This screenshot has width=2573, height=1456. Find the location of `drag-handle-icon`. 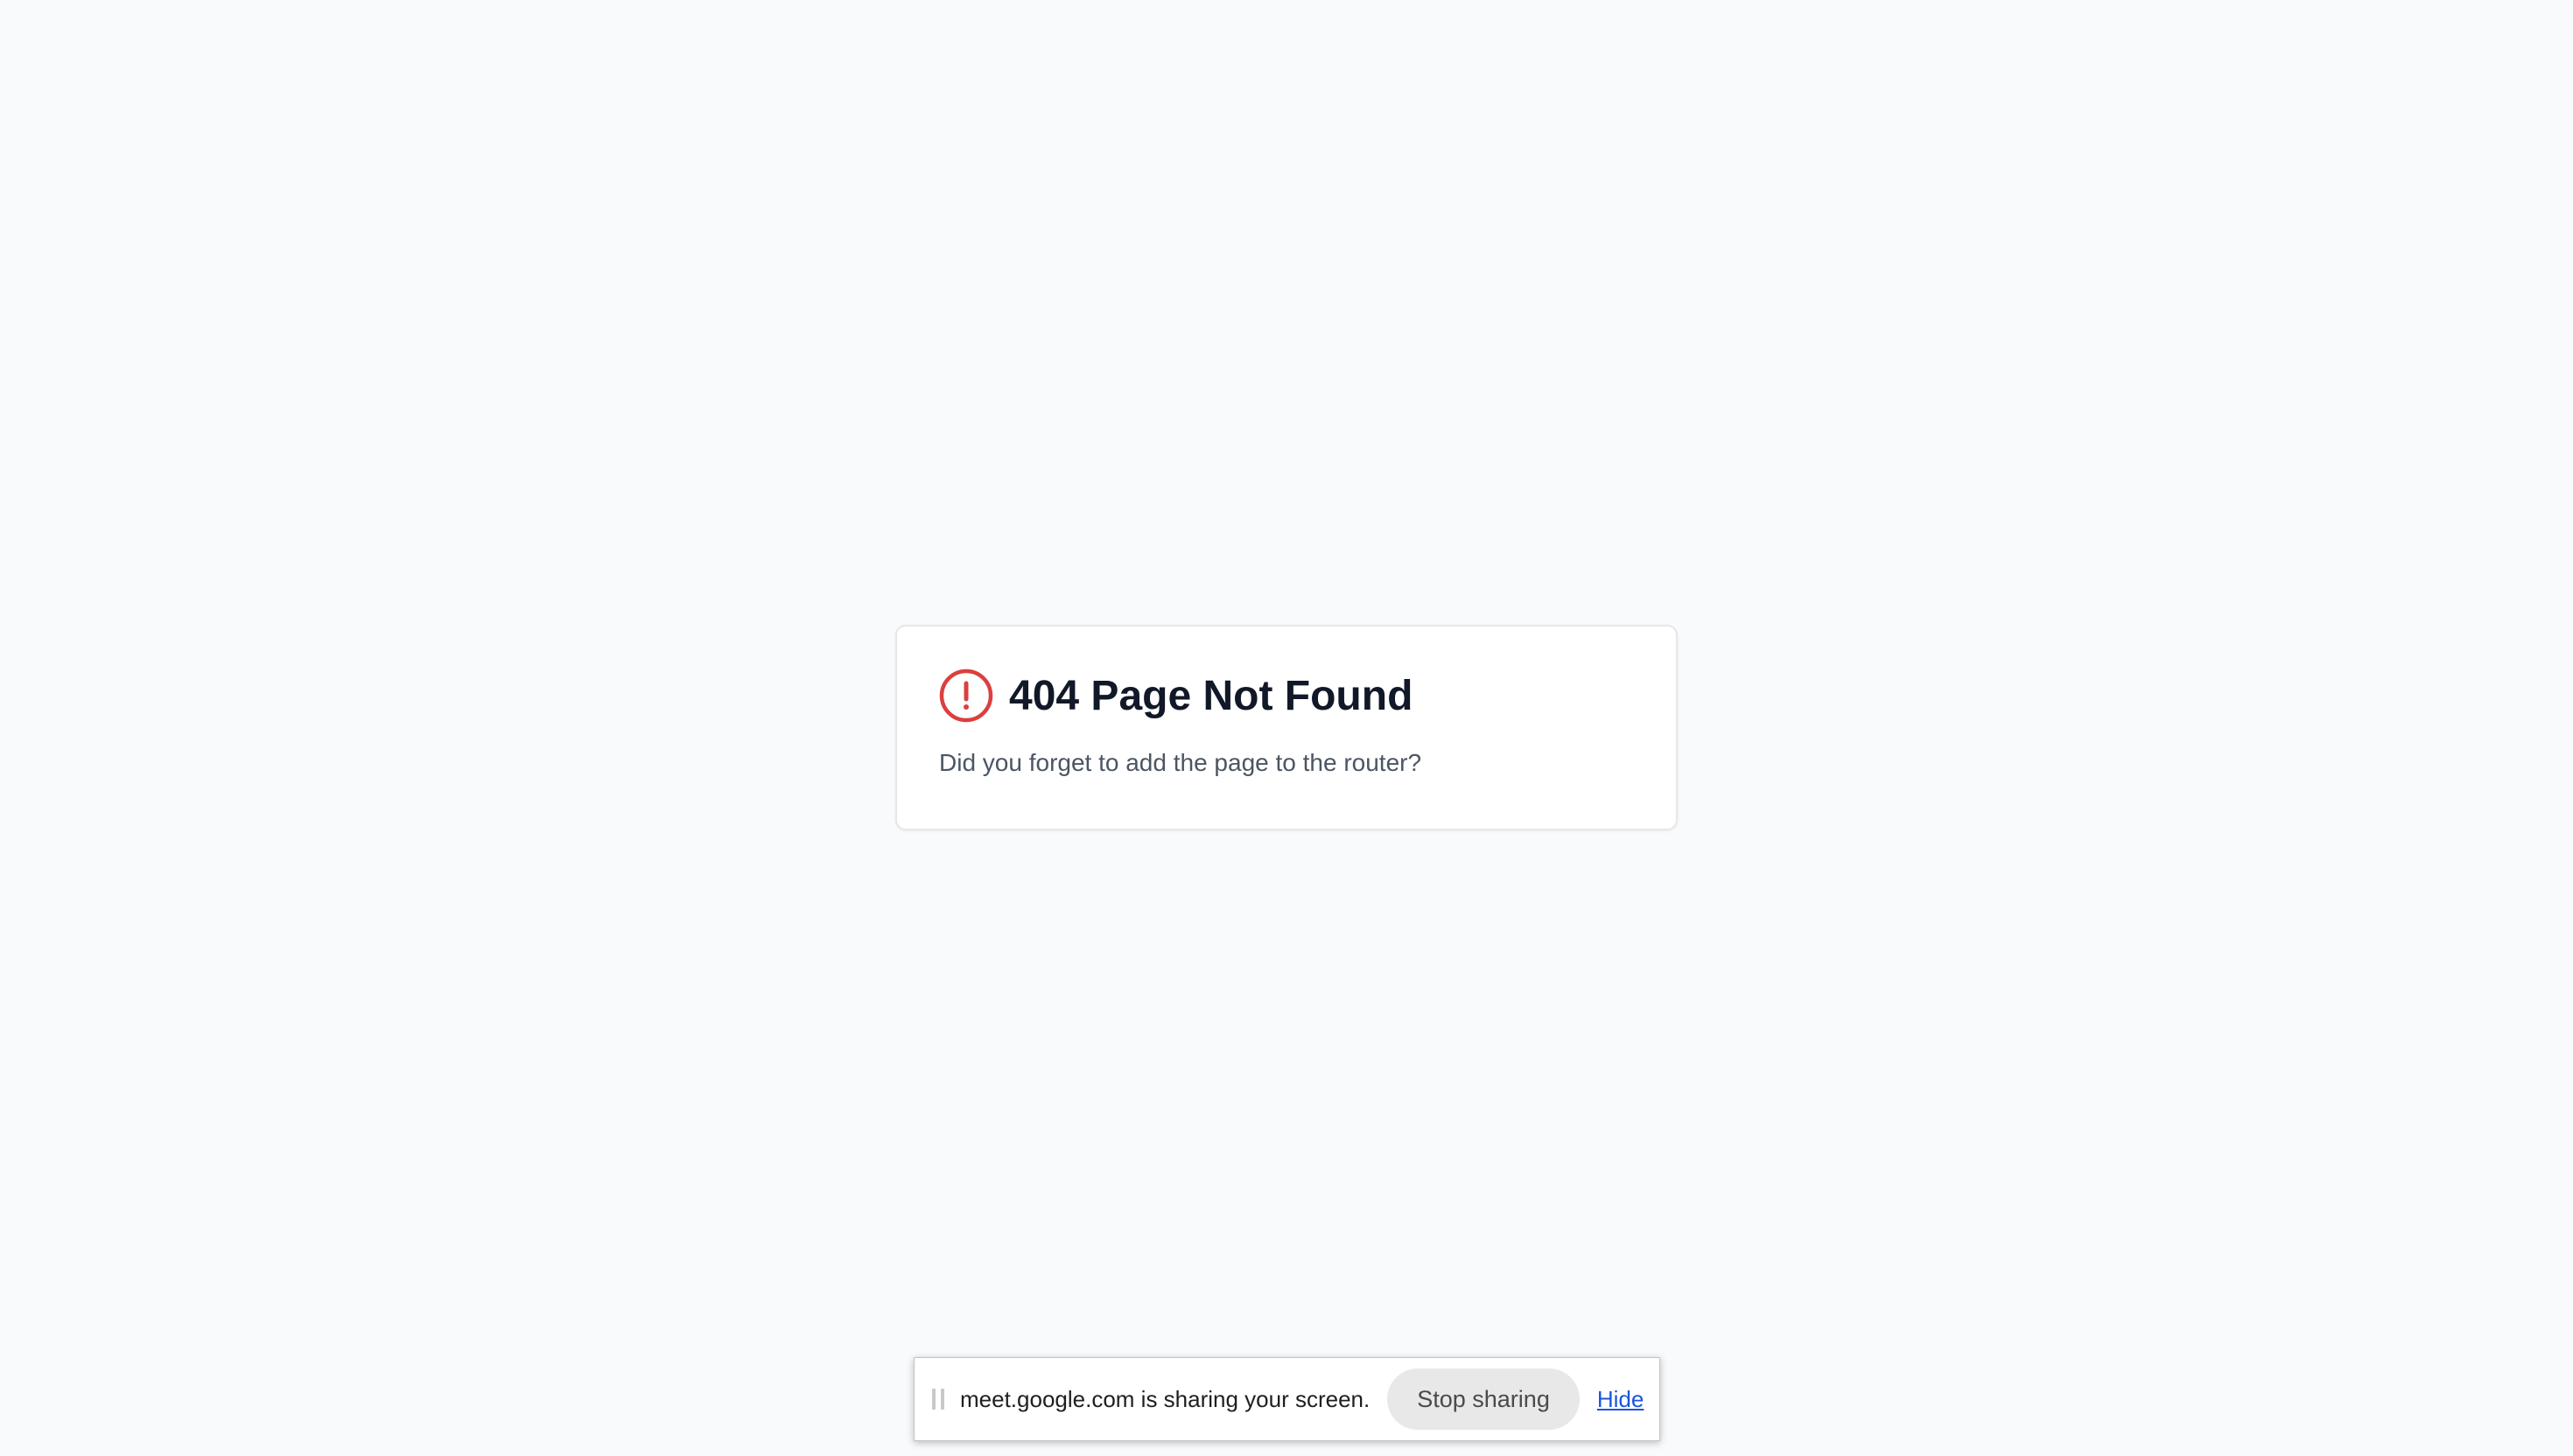

drag-handle-icon is located at coordinates (938, 1399).